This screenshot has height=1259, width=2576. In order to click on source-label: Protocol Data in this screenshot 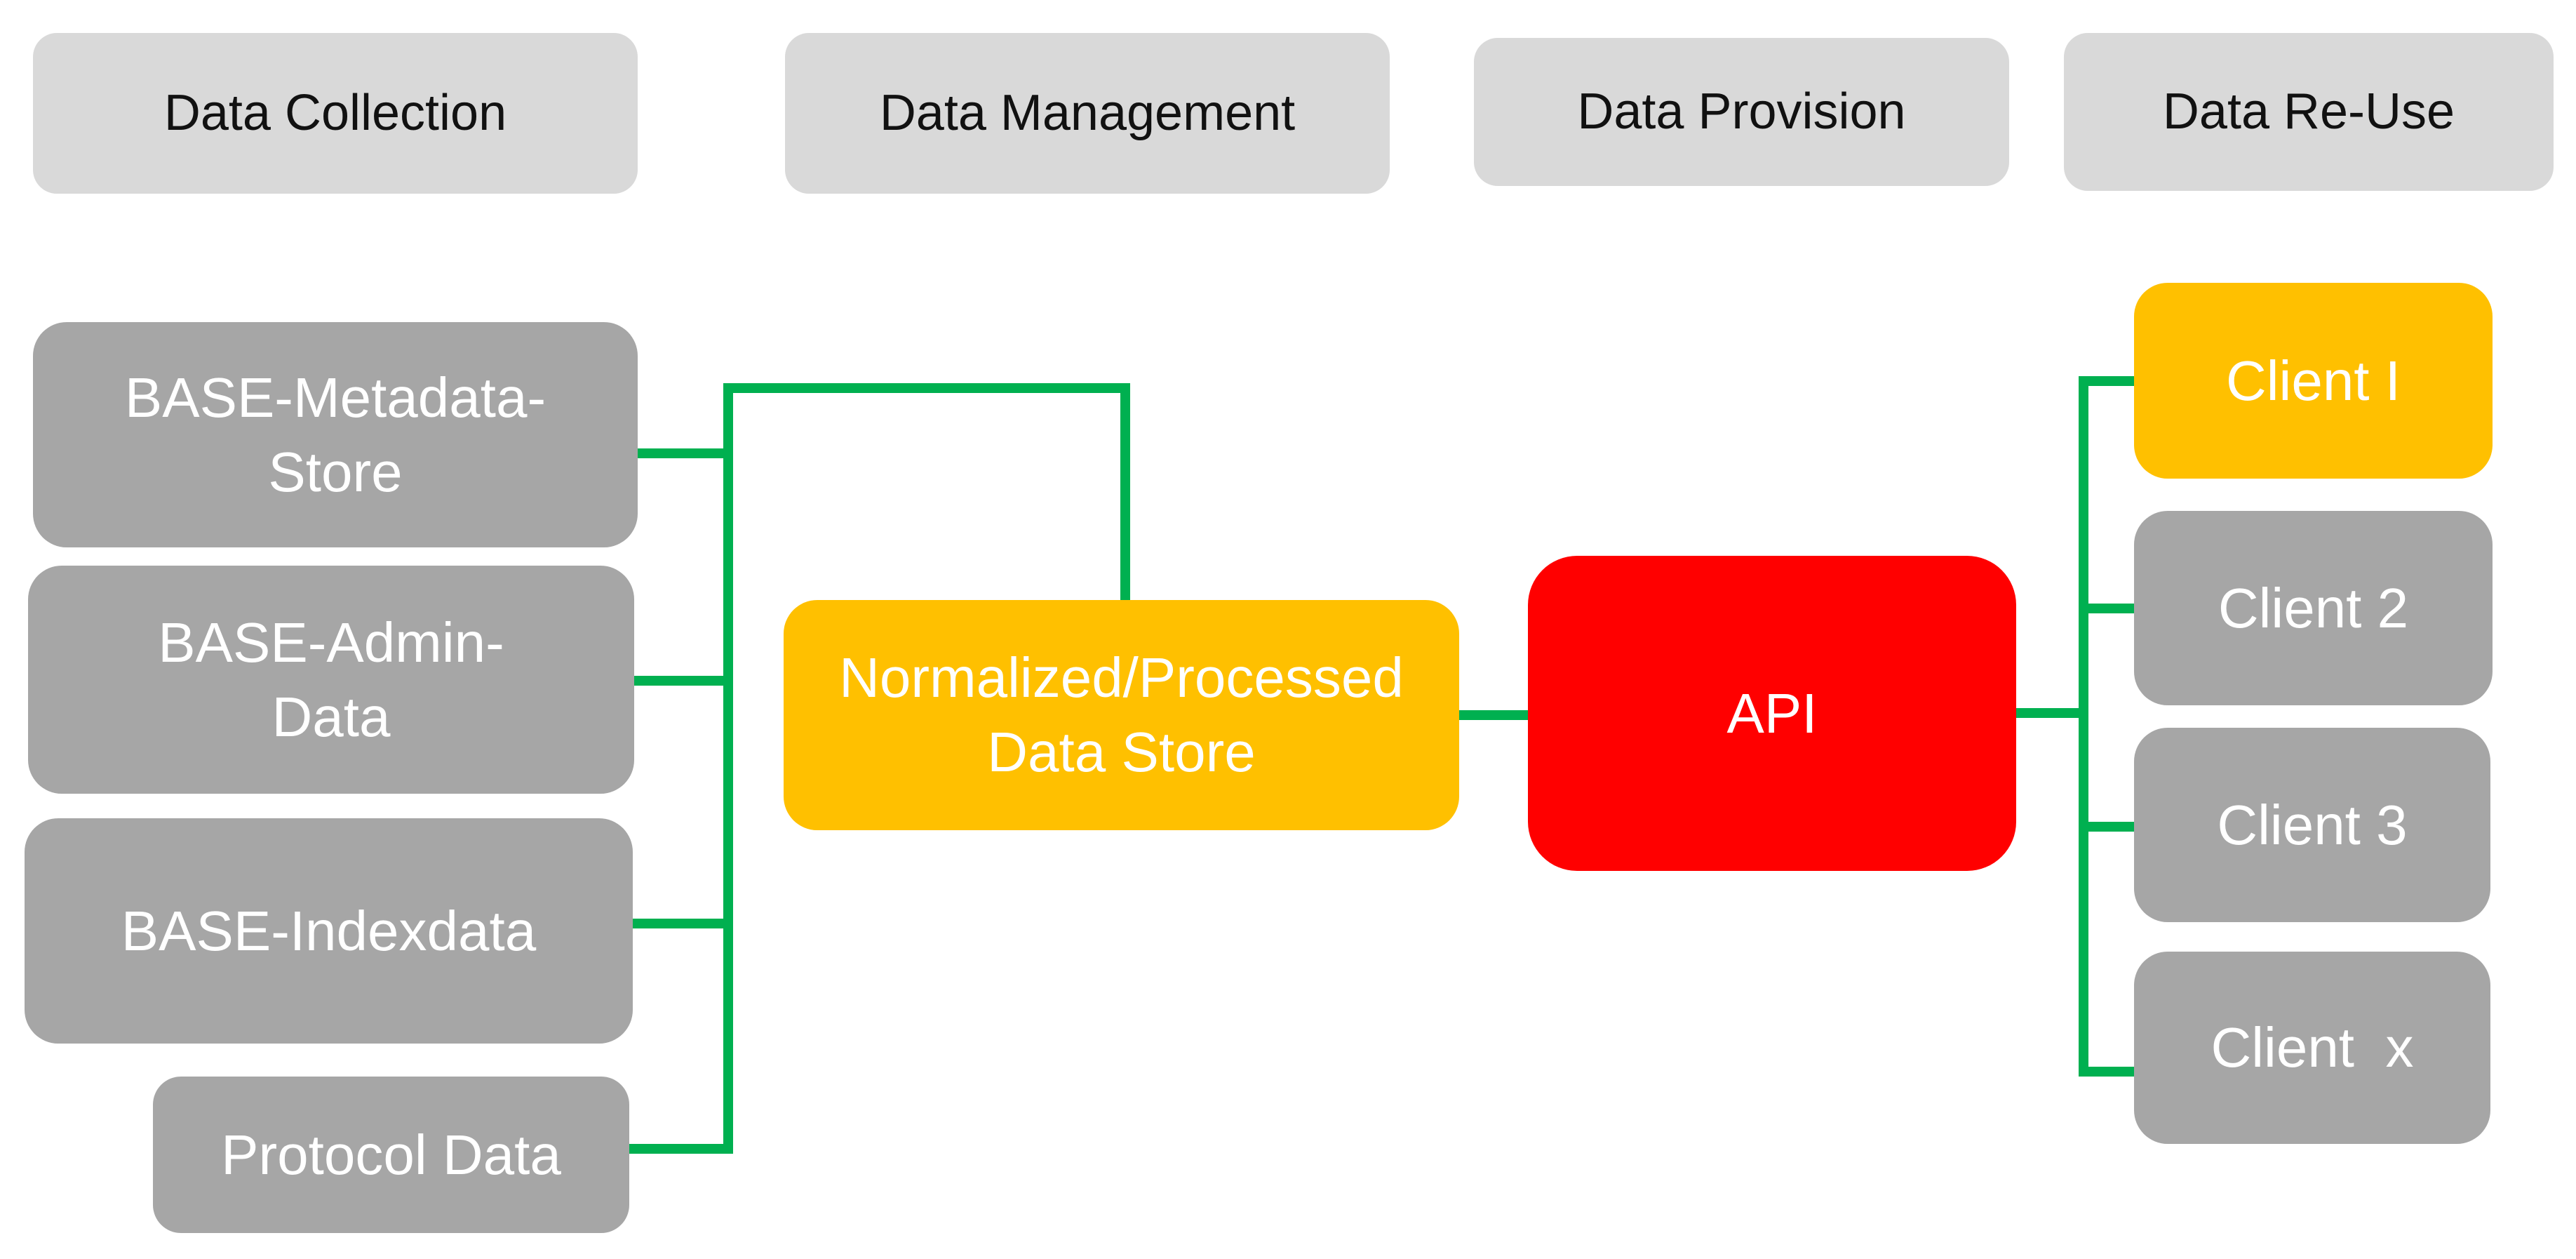, I will do `click(391, 1155)`.